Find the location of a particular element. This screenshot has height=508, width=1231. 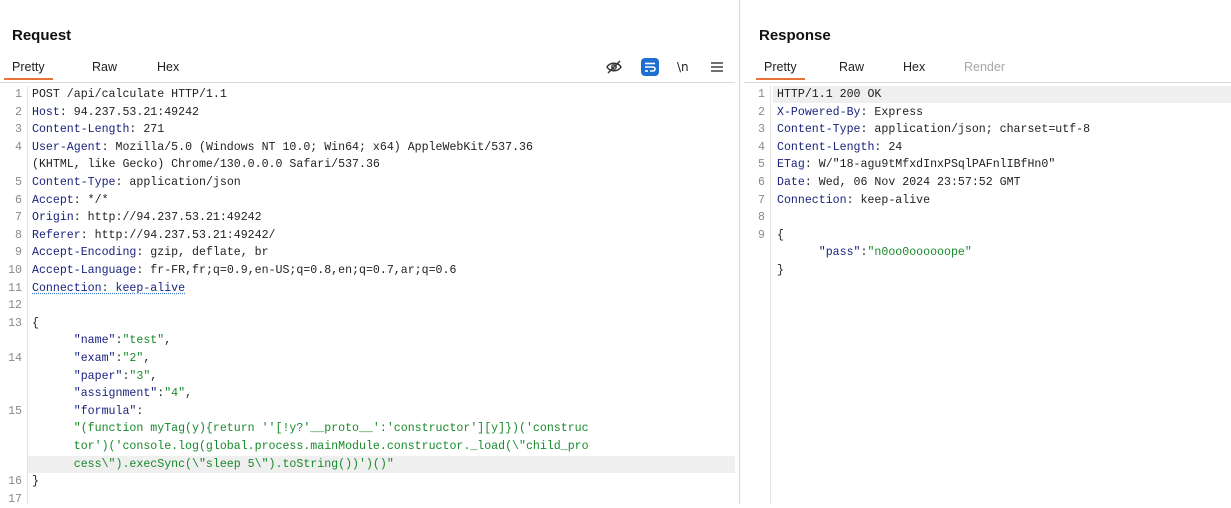

line-number: 8 is located at coordinates (18, 235).